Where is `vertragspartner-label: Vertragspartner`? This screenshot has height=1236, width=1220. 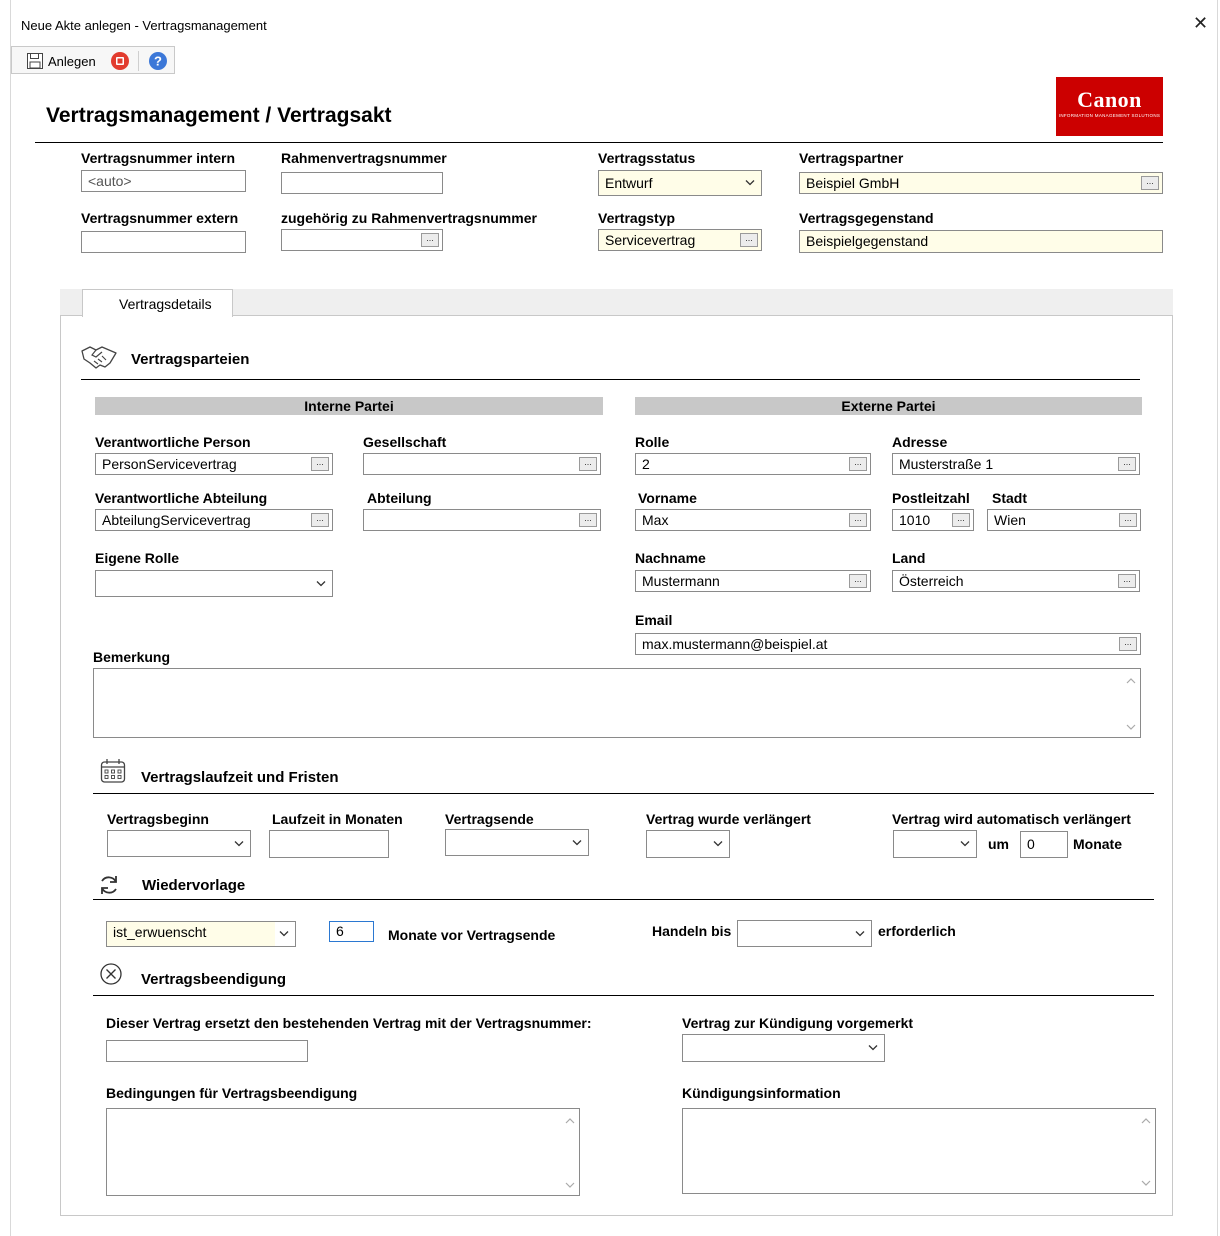 vertragspartner-label: Vertragspartner is located at coordinates (851, 158).